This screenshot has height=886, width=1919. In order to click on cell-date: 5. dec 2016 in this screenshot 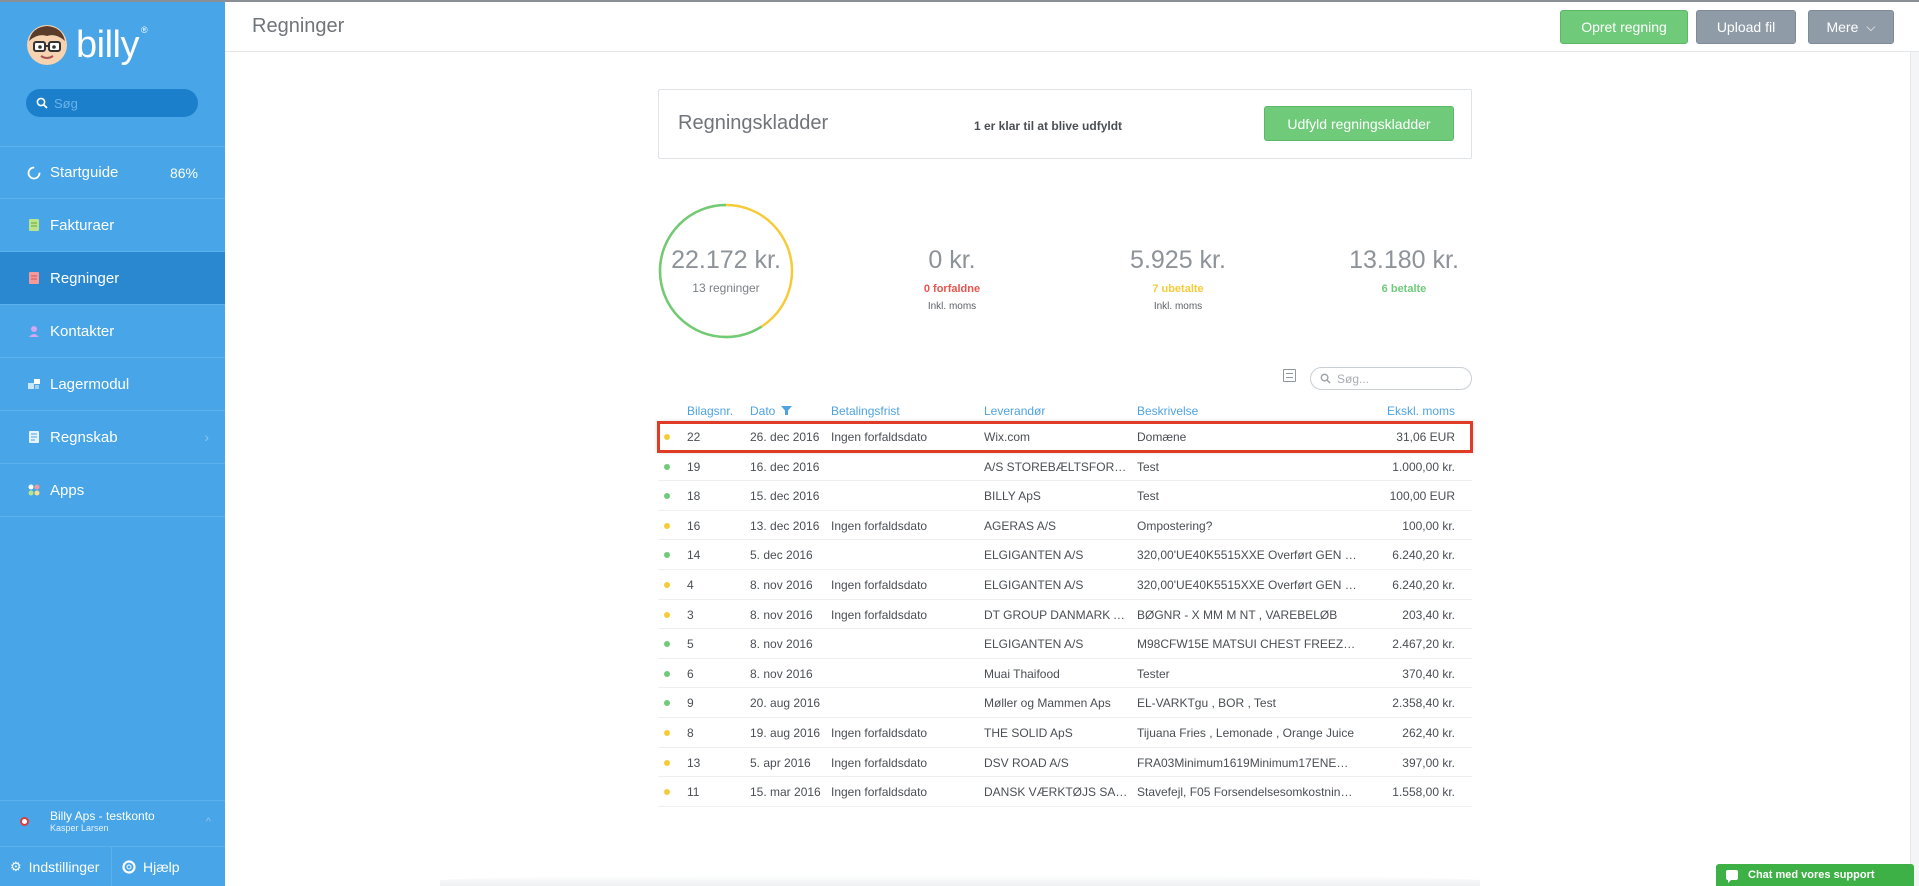, I will do `click(781, 555)`.